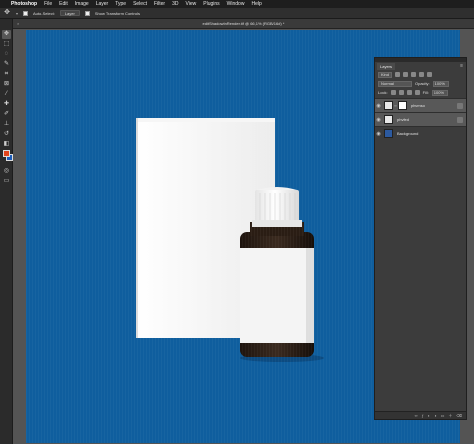 This screenshot has height=444, width=474. What do you see at coordinates (435, 415) in the screenshot?
I see `adjustment-layer-icon: ◑` at bounding box center [435, 415].